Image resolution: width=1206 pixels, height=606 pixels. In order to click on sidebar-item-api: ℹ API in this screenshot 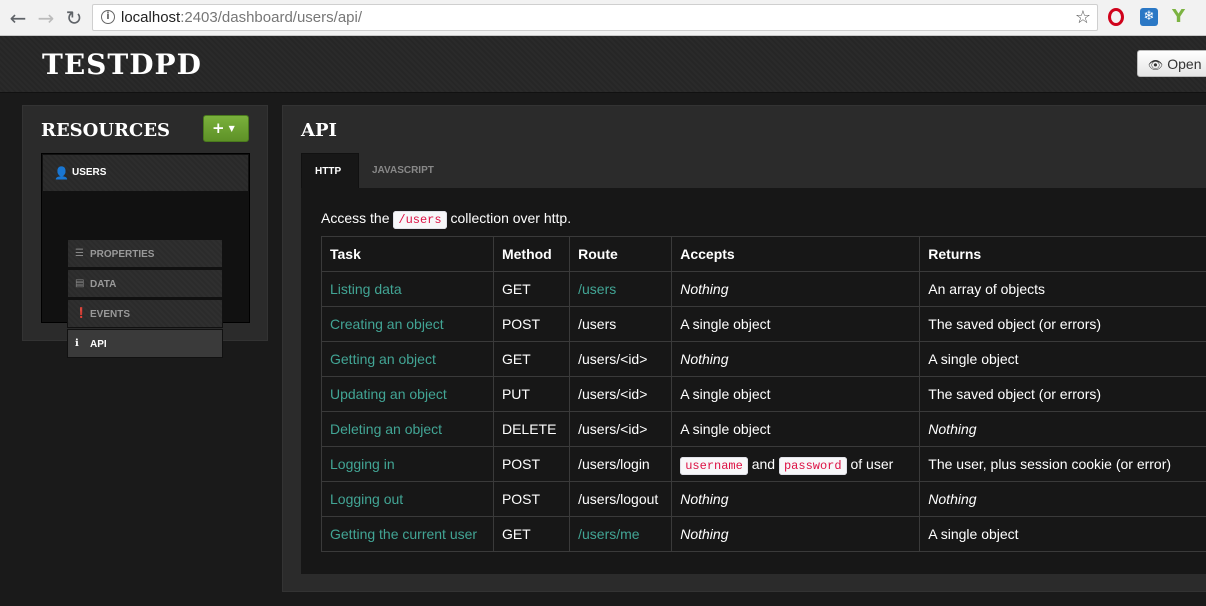, I will do `click(145, 343)`.